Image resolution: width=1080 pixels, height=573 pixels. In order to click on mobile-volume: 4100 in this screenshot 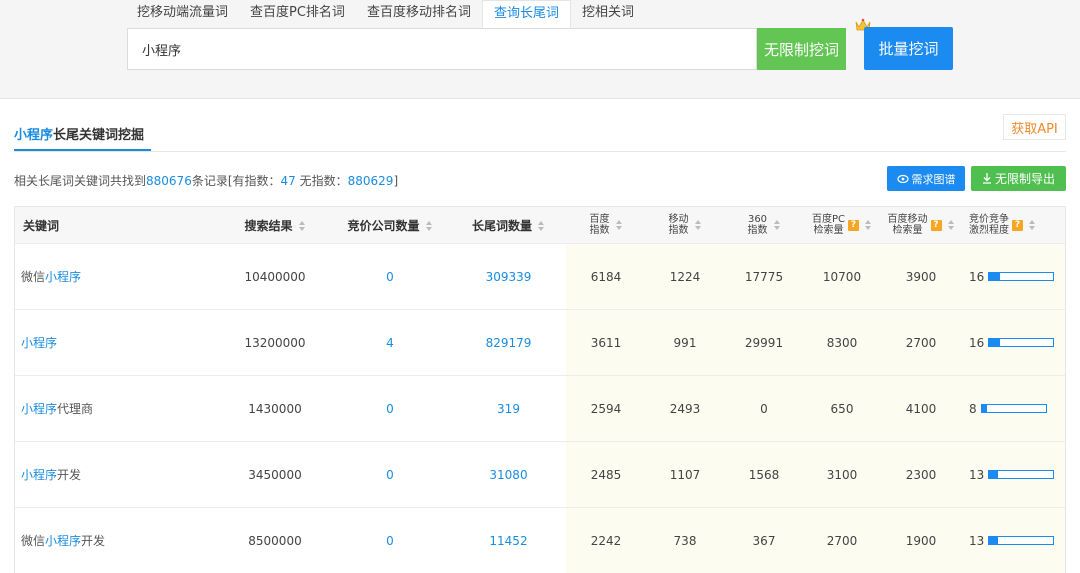, I will do `click(921, 408)`.